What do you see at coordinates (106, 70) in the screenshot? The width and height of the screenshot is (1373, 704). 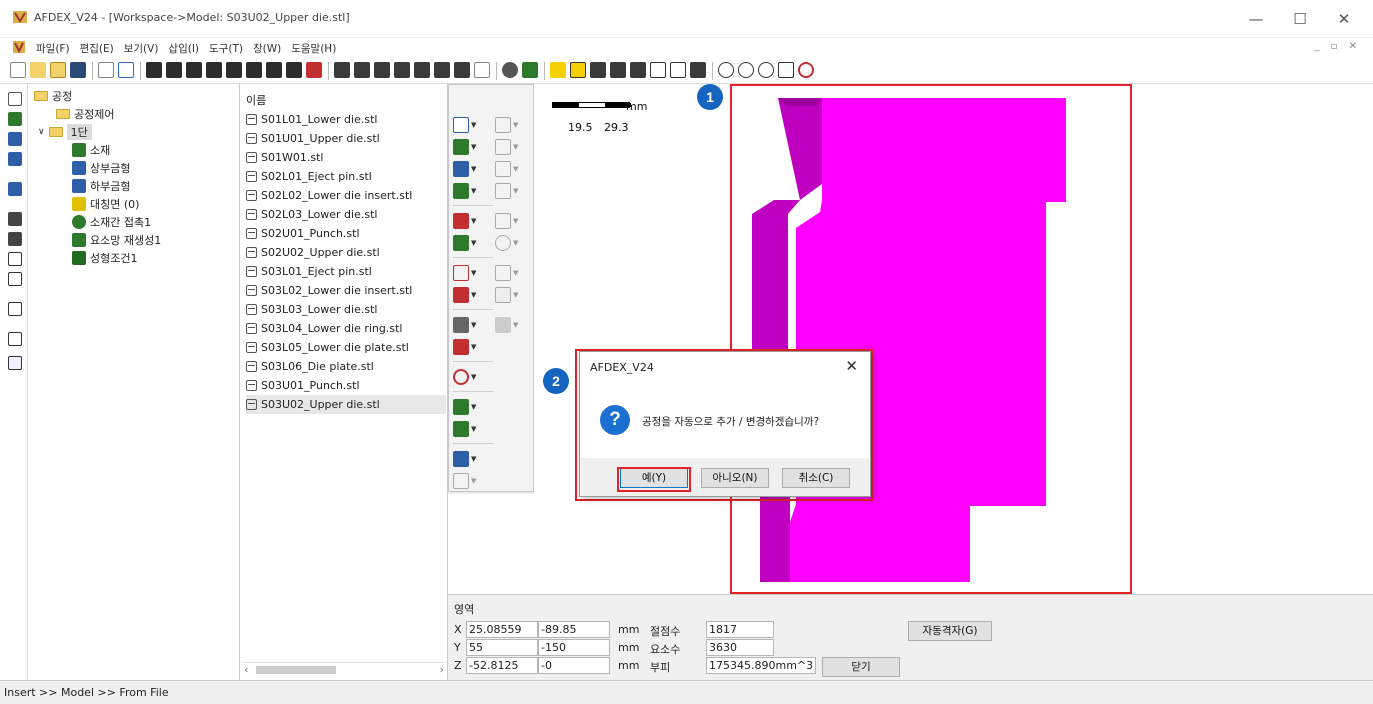 I see `import-icon` at bounding box center [106, 70].